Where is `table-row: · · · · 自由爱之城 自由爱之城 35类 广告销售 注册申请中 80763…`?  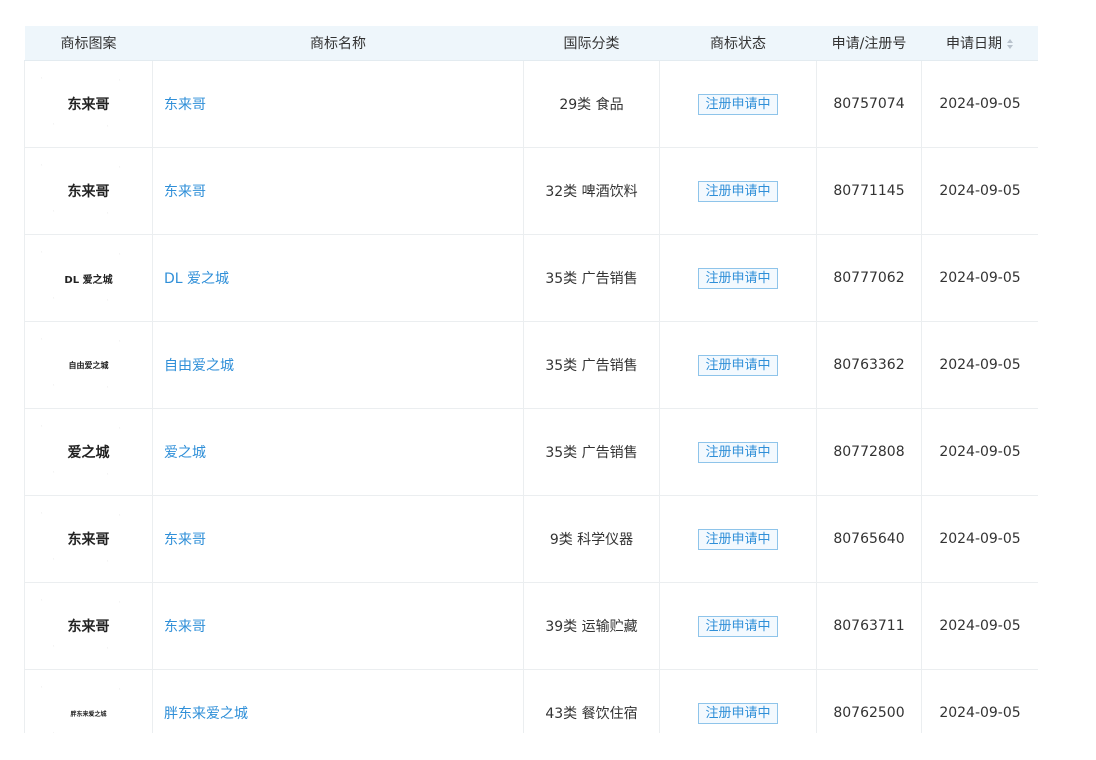
table-row: · · · · 自由爱之城 自由爱之城 35类 广告销售 注册申请中 80763… is located at coordinates (531, 365).